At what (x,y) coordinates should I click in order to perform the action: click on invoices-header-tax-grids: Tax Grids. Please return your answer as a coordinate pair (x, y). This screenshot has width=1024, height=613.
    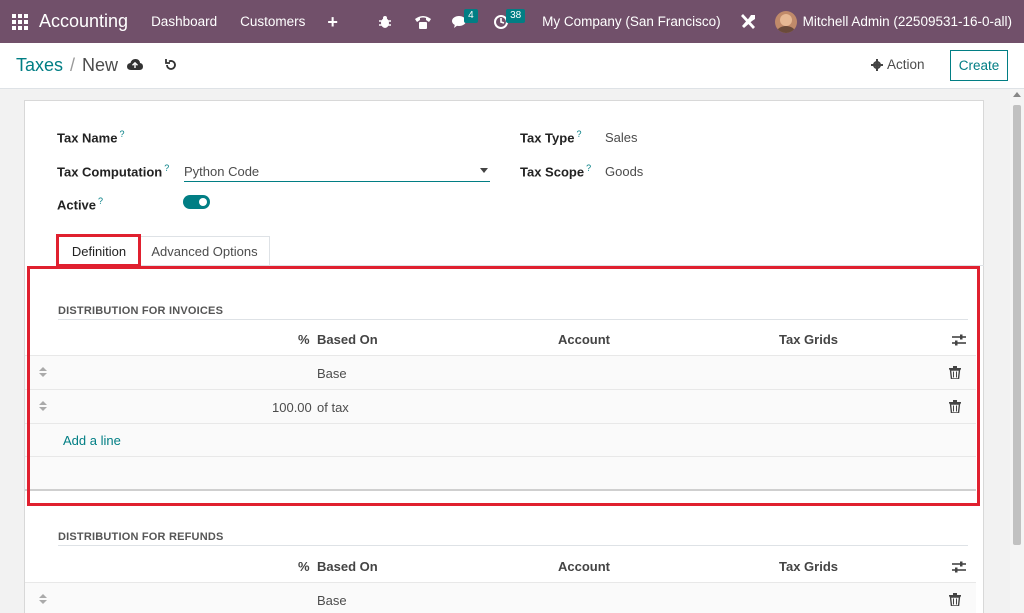
    Looking at the image, I should click on (809, 339).